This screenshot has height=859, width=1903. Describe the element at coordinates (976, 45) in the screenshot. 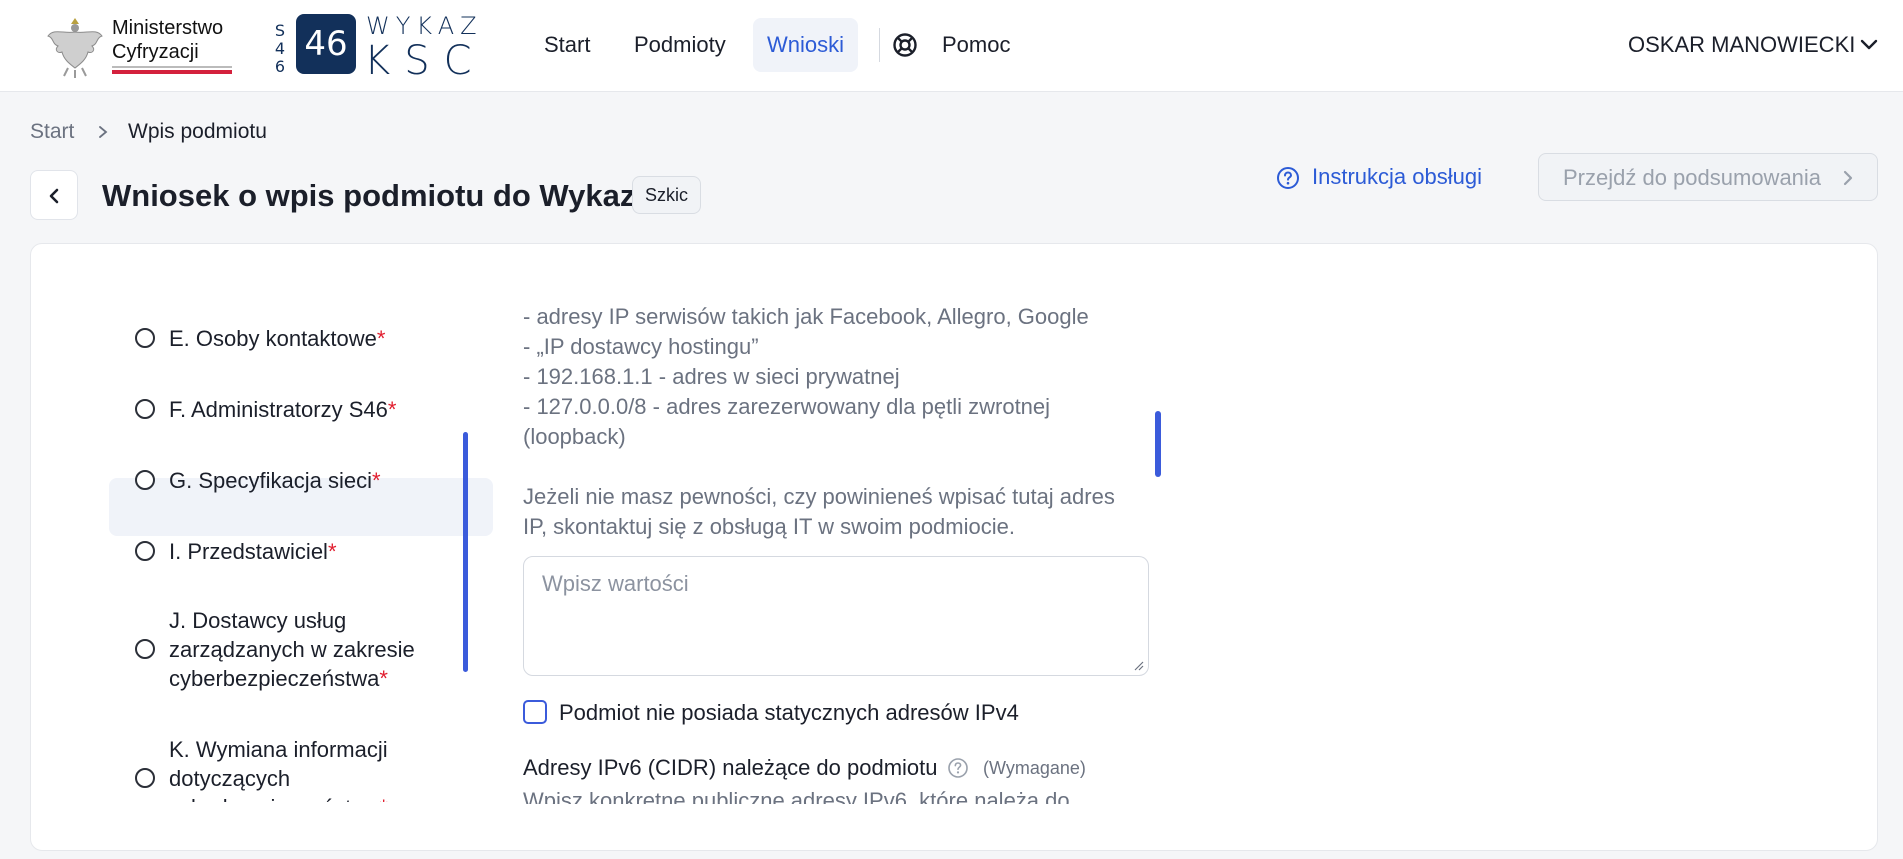

I see `nav-pomoc: Pomoc` at that location.